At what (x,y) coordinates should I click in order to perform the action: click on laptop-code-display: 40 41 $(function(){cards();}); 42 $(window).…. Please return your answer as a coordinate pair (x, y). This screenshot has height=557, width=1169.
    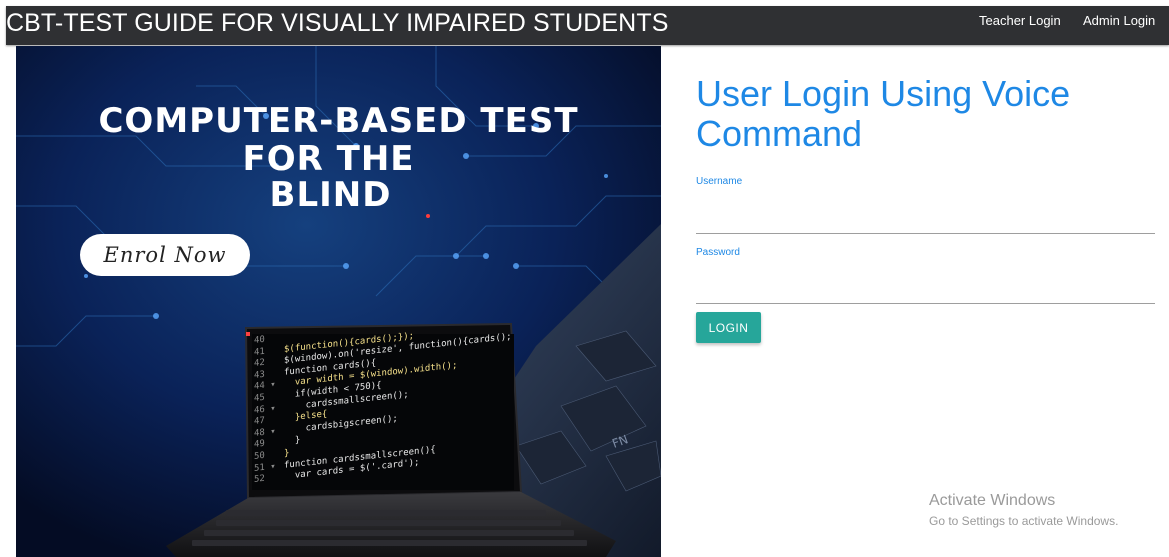
    Looking at the image, I should click on (383, 398).